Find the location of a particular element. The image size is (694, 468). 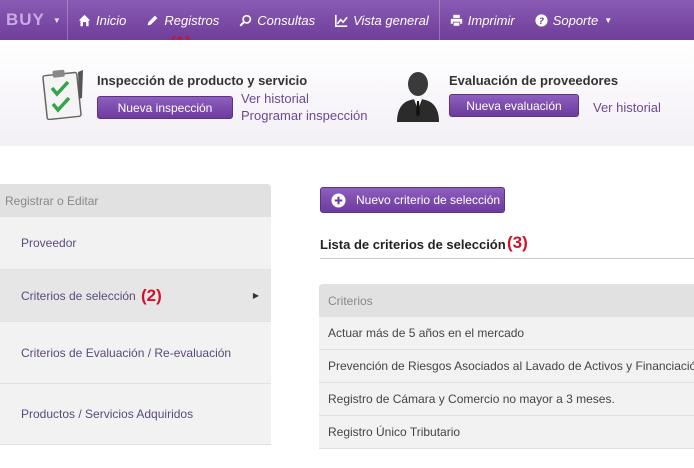

printer-icon is located at coordinates (456, 20).